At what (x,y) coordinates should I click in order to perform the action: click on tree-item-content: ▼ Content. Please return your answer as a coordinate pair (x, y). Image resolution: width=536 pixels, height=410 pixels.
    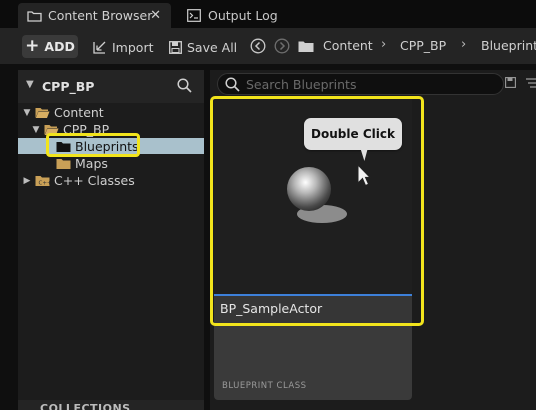
    Looking at the image, I should click on (63, 112).